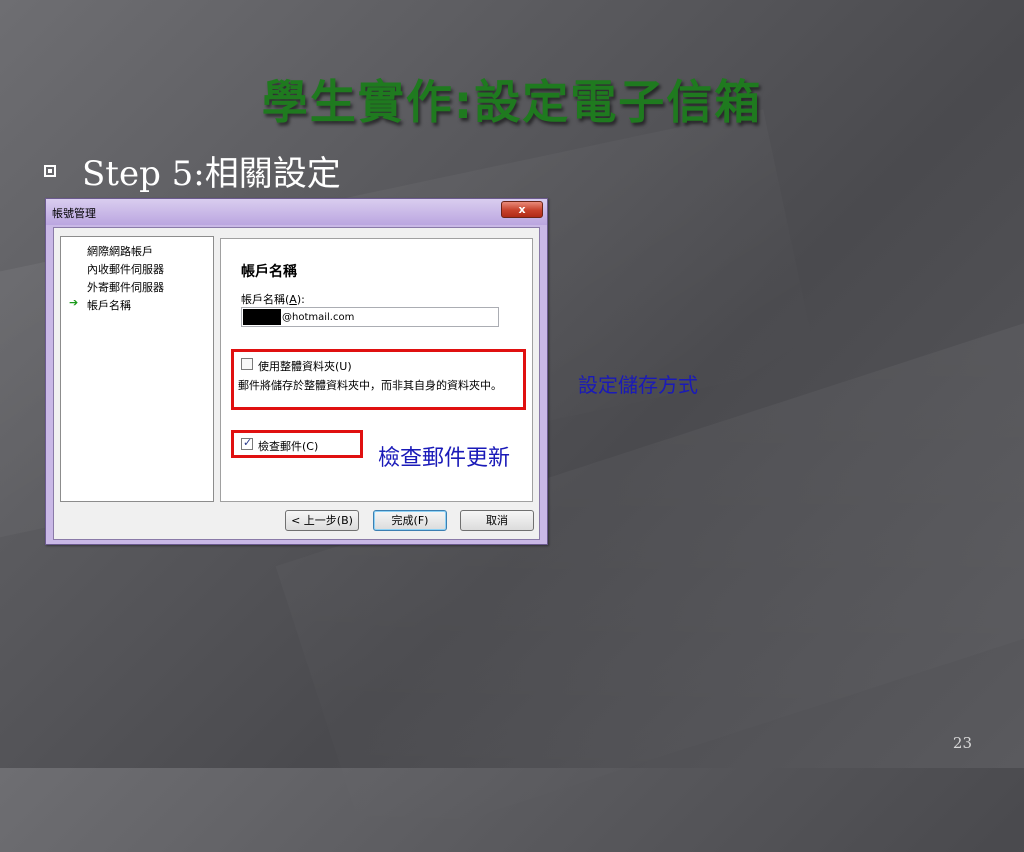 This screenshot has height=852, width=1024. I want to click on step-bullet: Step 5:相關設定, so click(192, 170).